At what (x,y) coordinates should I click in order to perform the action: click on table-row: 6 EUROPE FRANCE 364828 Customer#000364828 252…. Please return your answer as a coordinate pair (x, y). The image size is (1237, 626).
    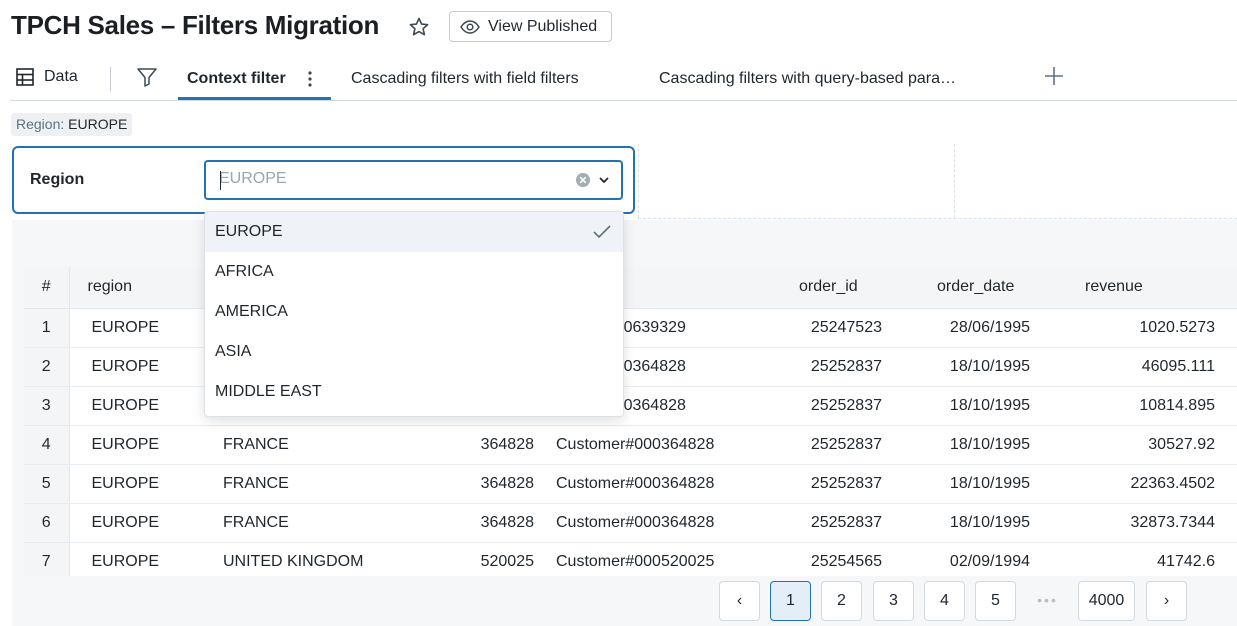
    Looking at the image, I should click on (630, 523).